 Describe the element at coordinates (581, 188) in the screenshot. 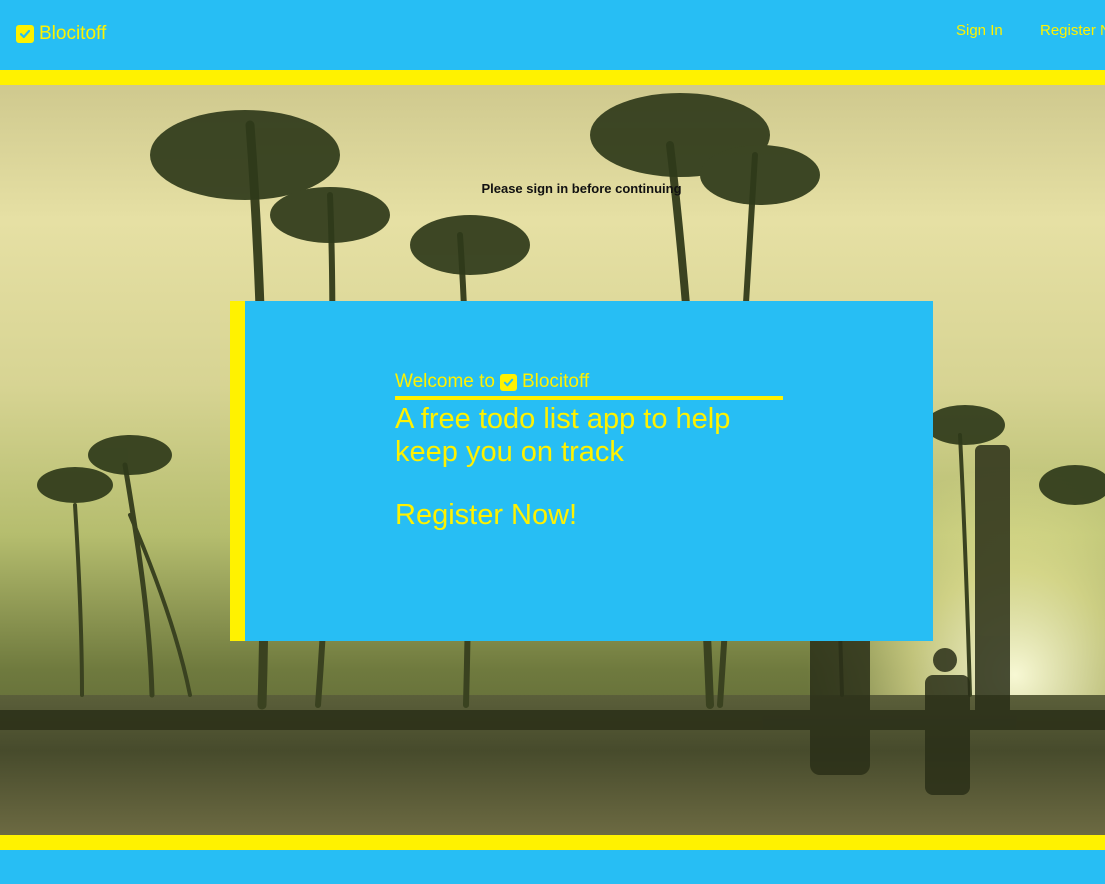

I see `flash-message: Please sign in before continuing` at that location.